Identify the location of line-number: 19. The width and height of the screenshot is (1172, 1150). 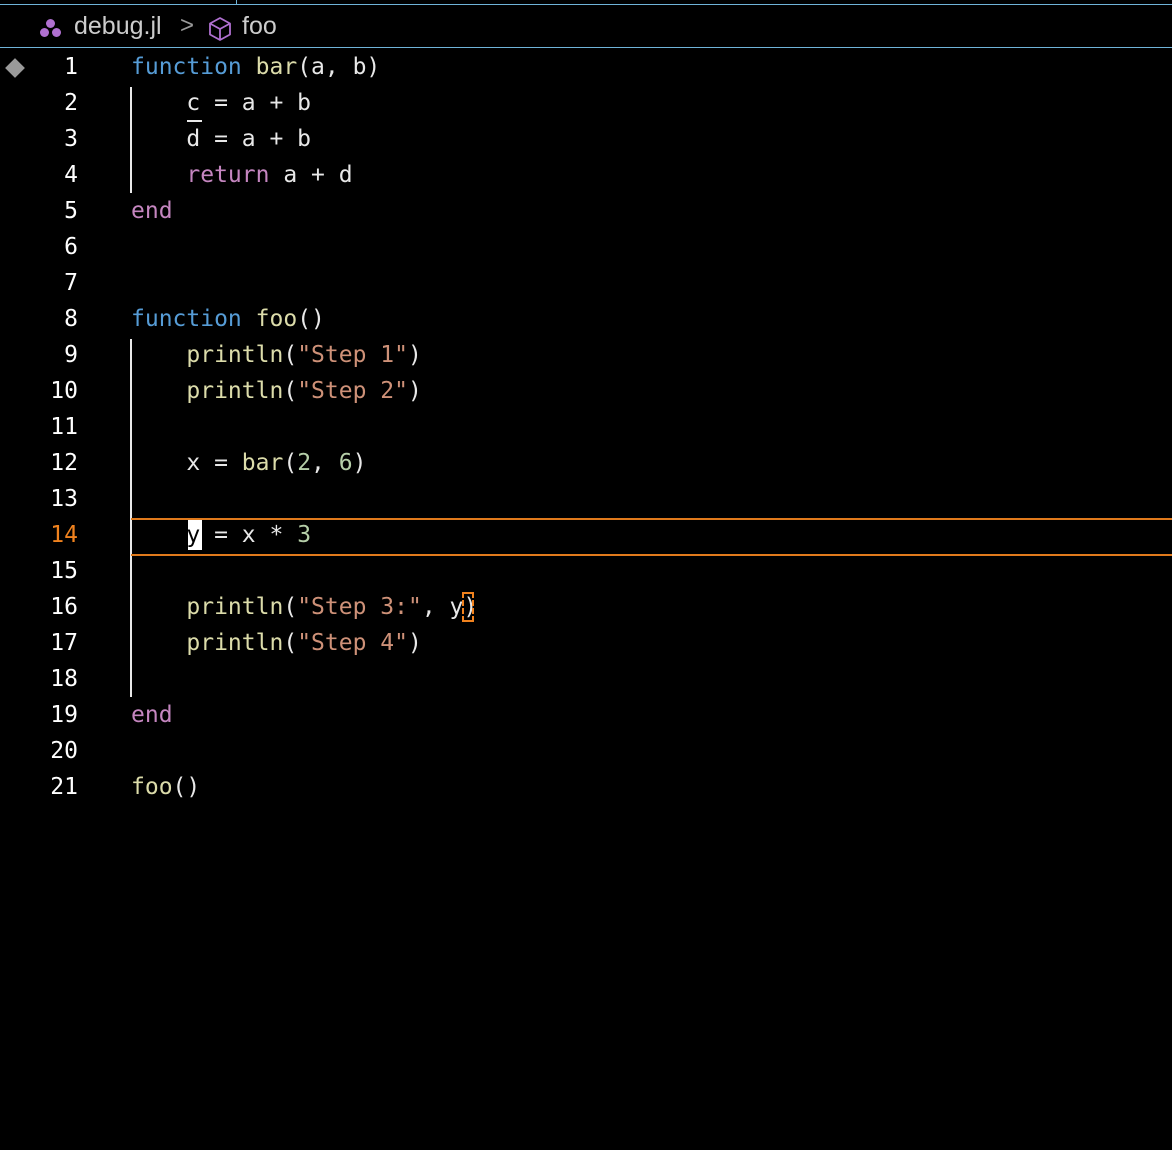
(64, 715).